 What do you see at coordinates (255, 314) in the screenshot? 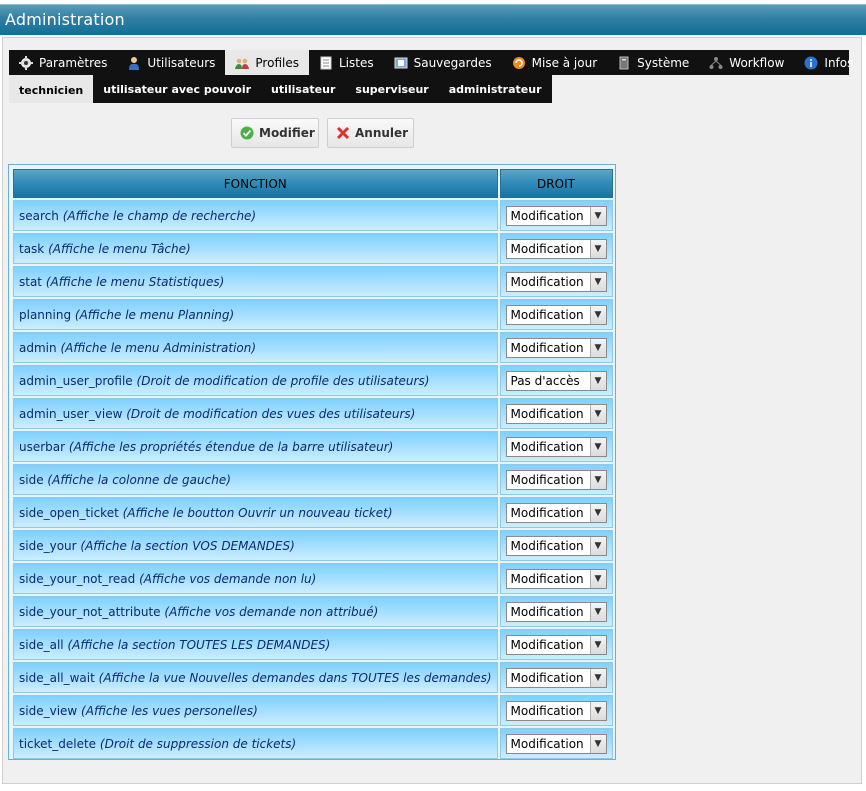
I see `function-cell: planning (Affiche le menu Planning)` at bounding box center [255, 314].